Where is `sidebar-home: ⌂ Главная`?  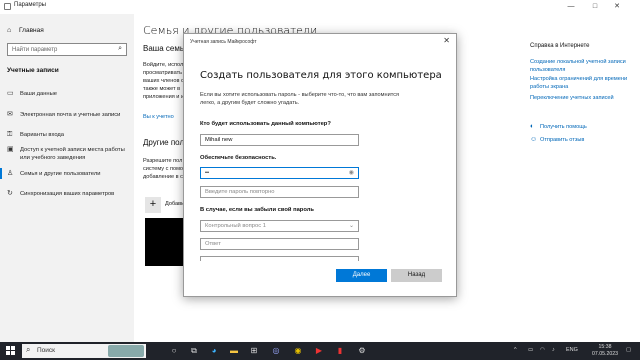
sidebar-home: ⌂ Главная is located at coordinates (25, 30).